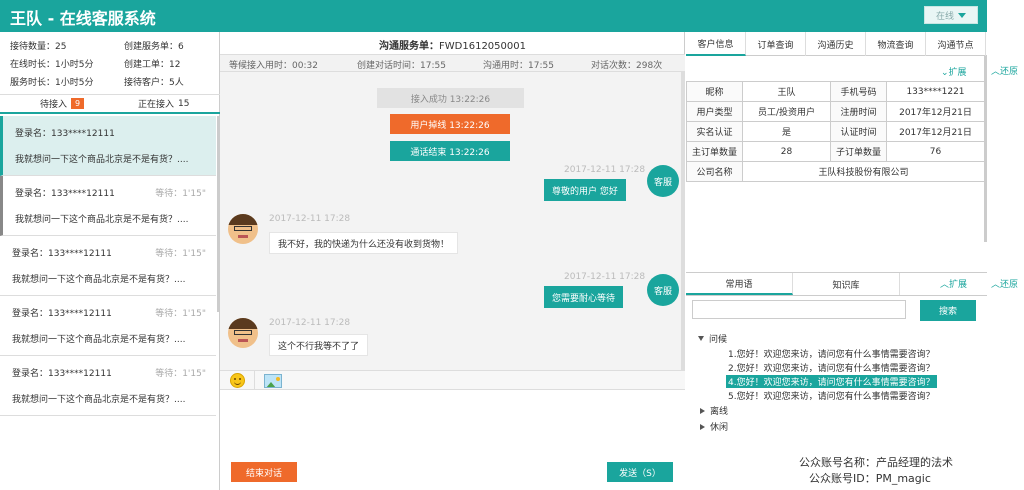  I want to click on field-value: 28, so click(786, 151).